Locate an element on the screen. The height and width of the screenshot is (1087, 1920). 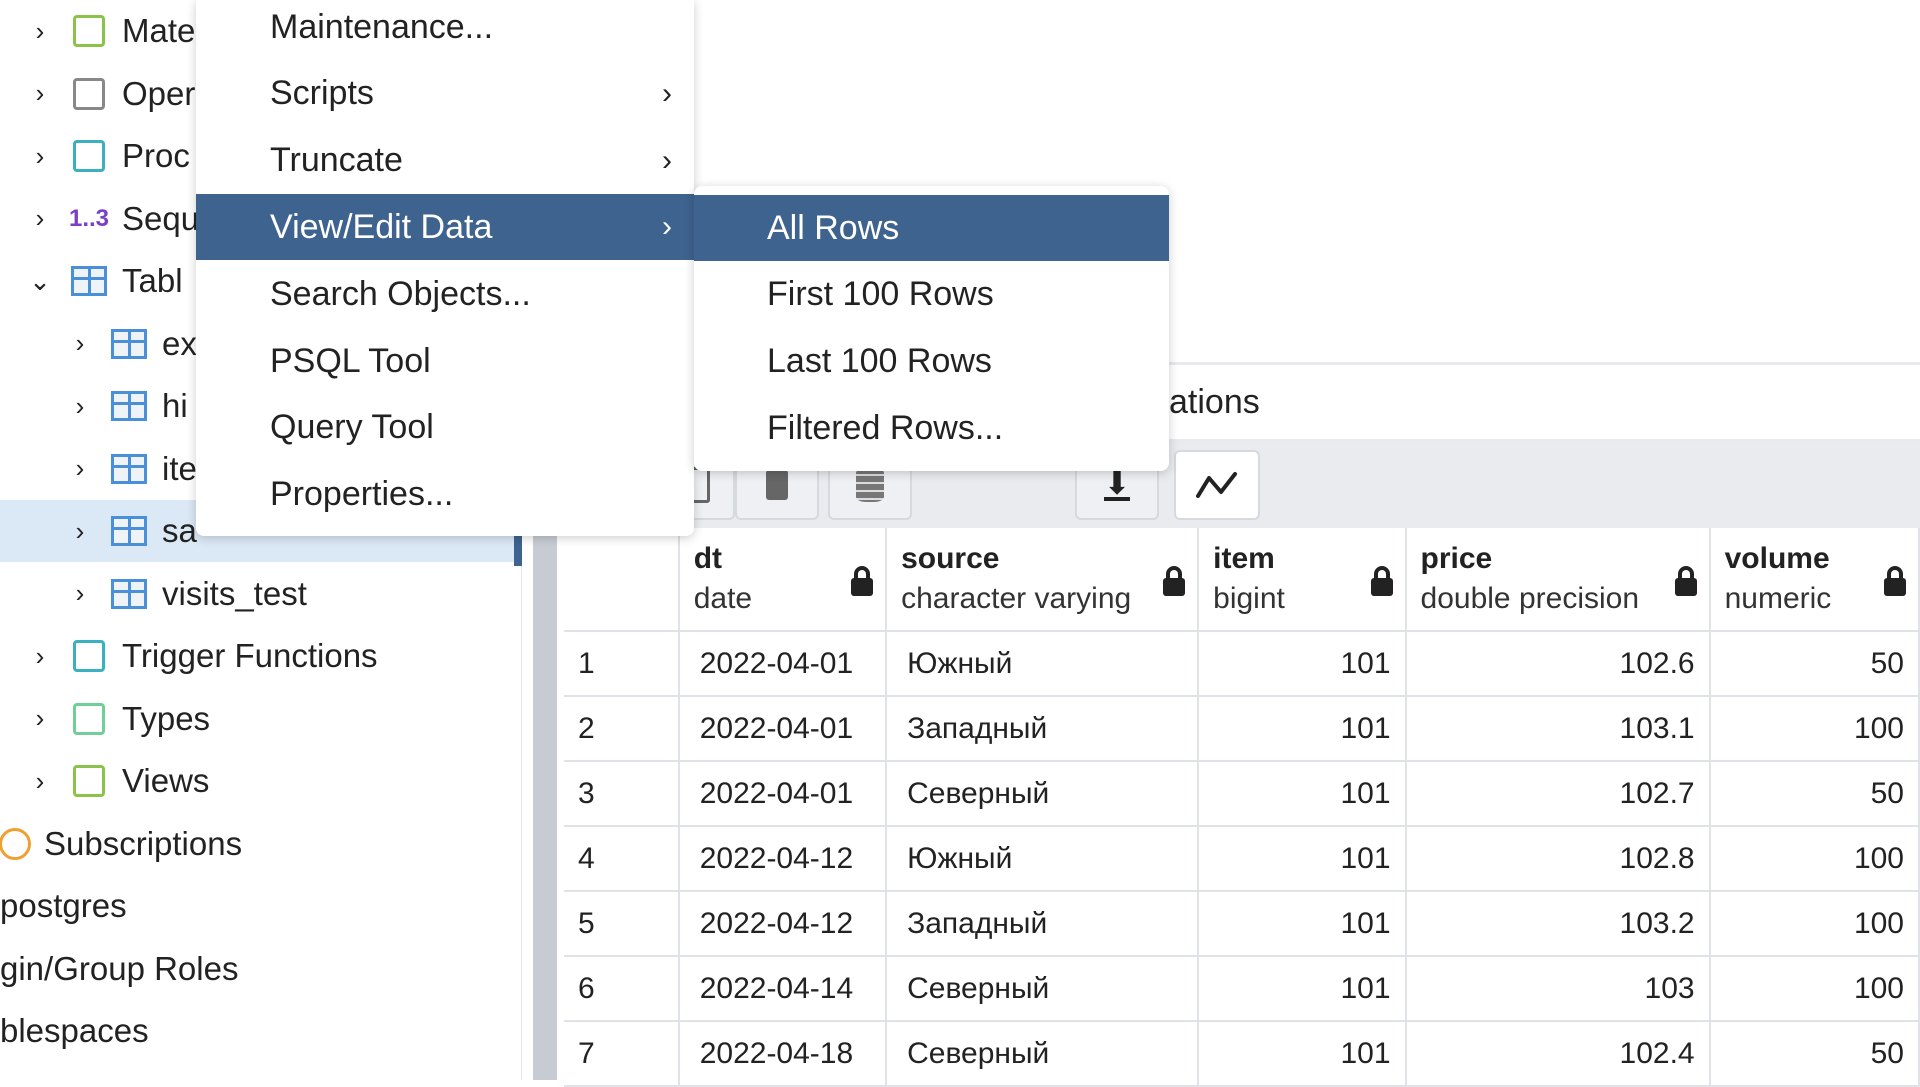
trigger-function-icon is located at coordinates (89, 656).